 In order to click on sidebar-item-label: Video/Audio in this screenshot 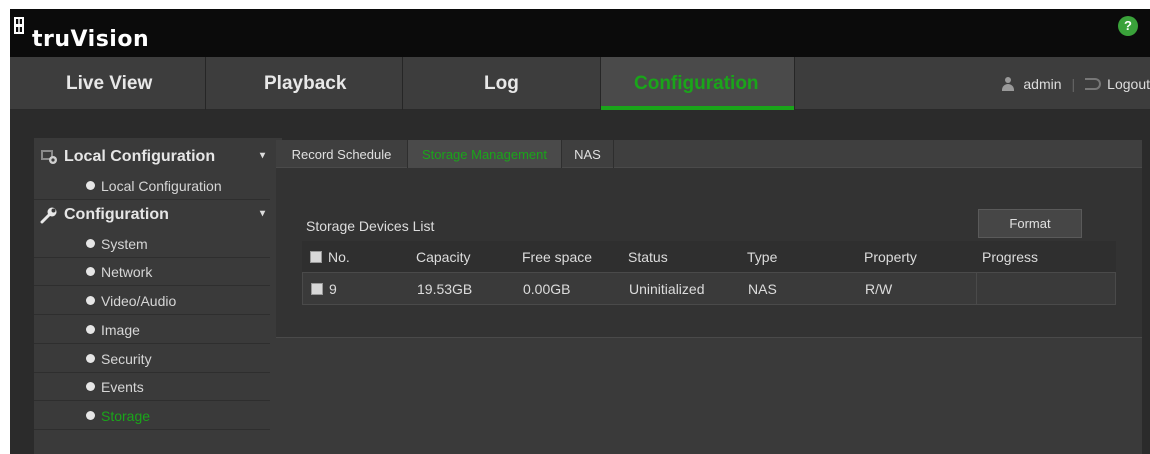, I will do `click(139, 300)`.